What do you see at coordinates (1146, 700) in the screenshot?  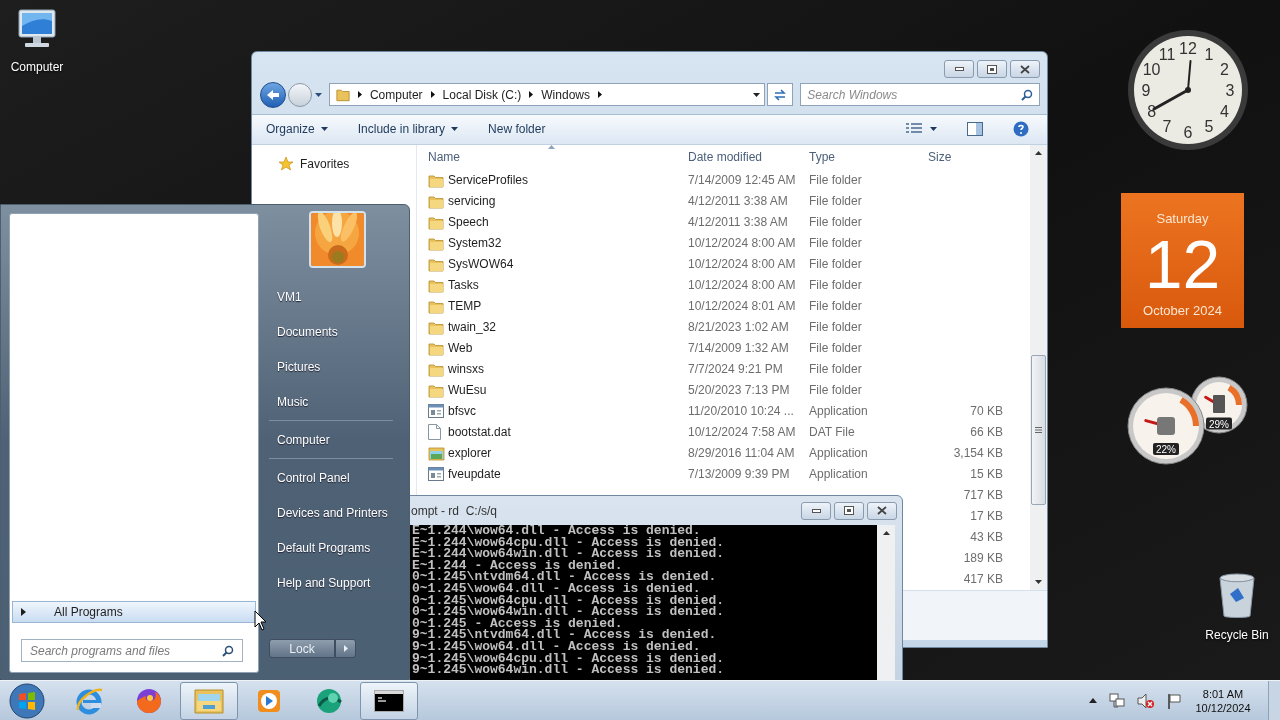 I see `speaker-muted-icon` at bounding box center [1146, 700].